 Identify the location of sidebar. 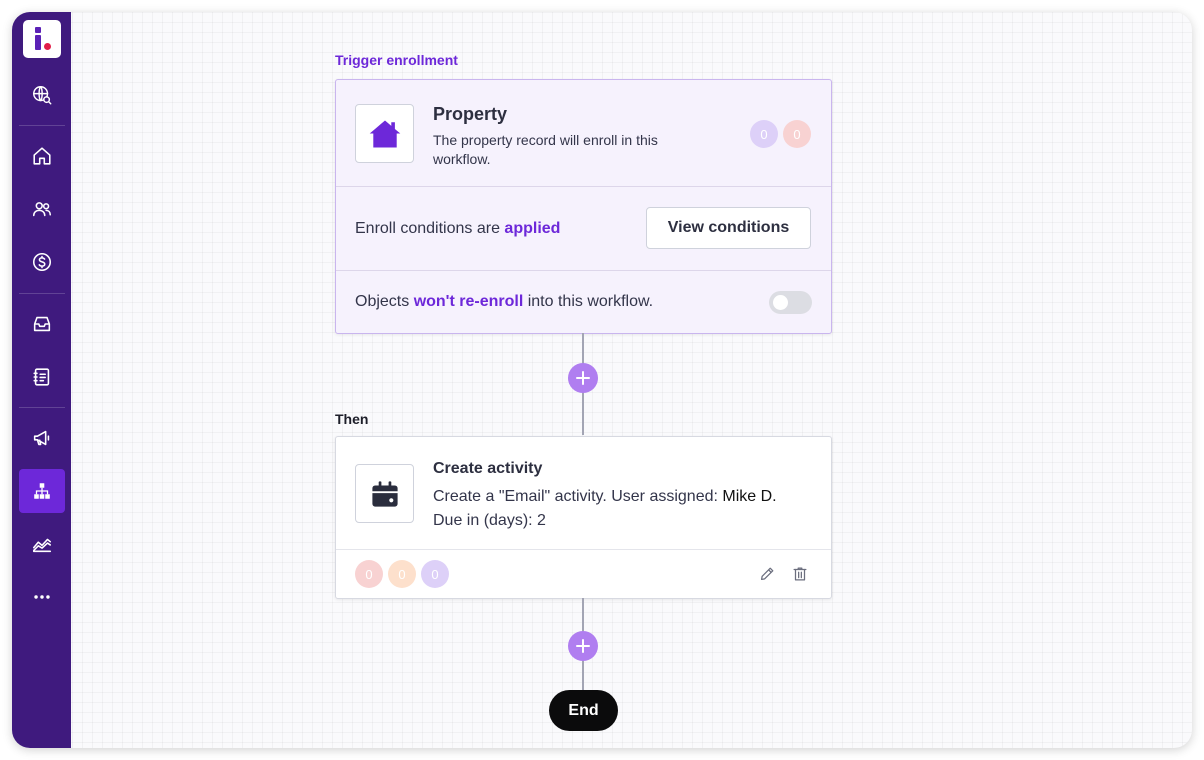
(41, 380).